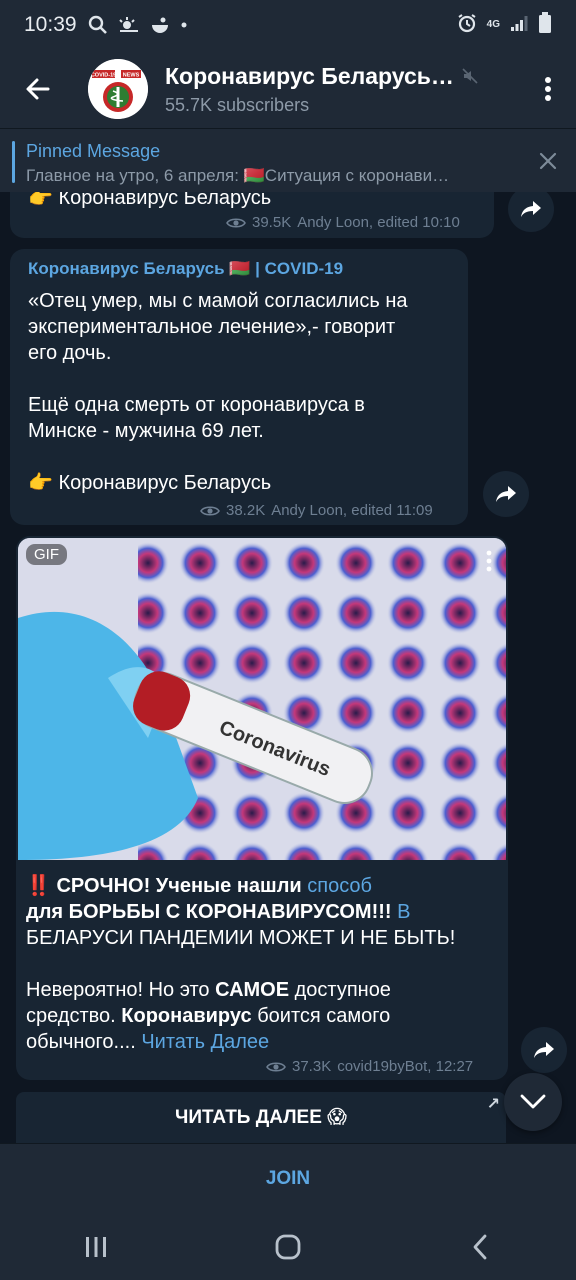  What do you see at coordinates (103, 75) in the screenshot?
I see `avatar-label-left: COVID-19` at bounding box center [103, 75].